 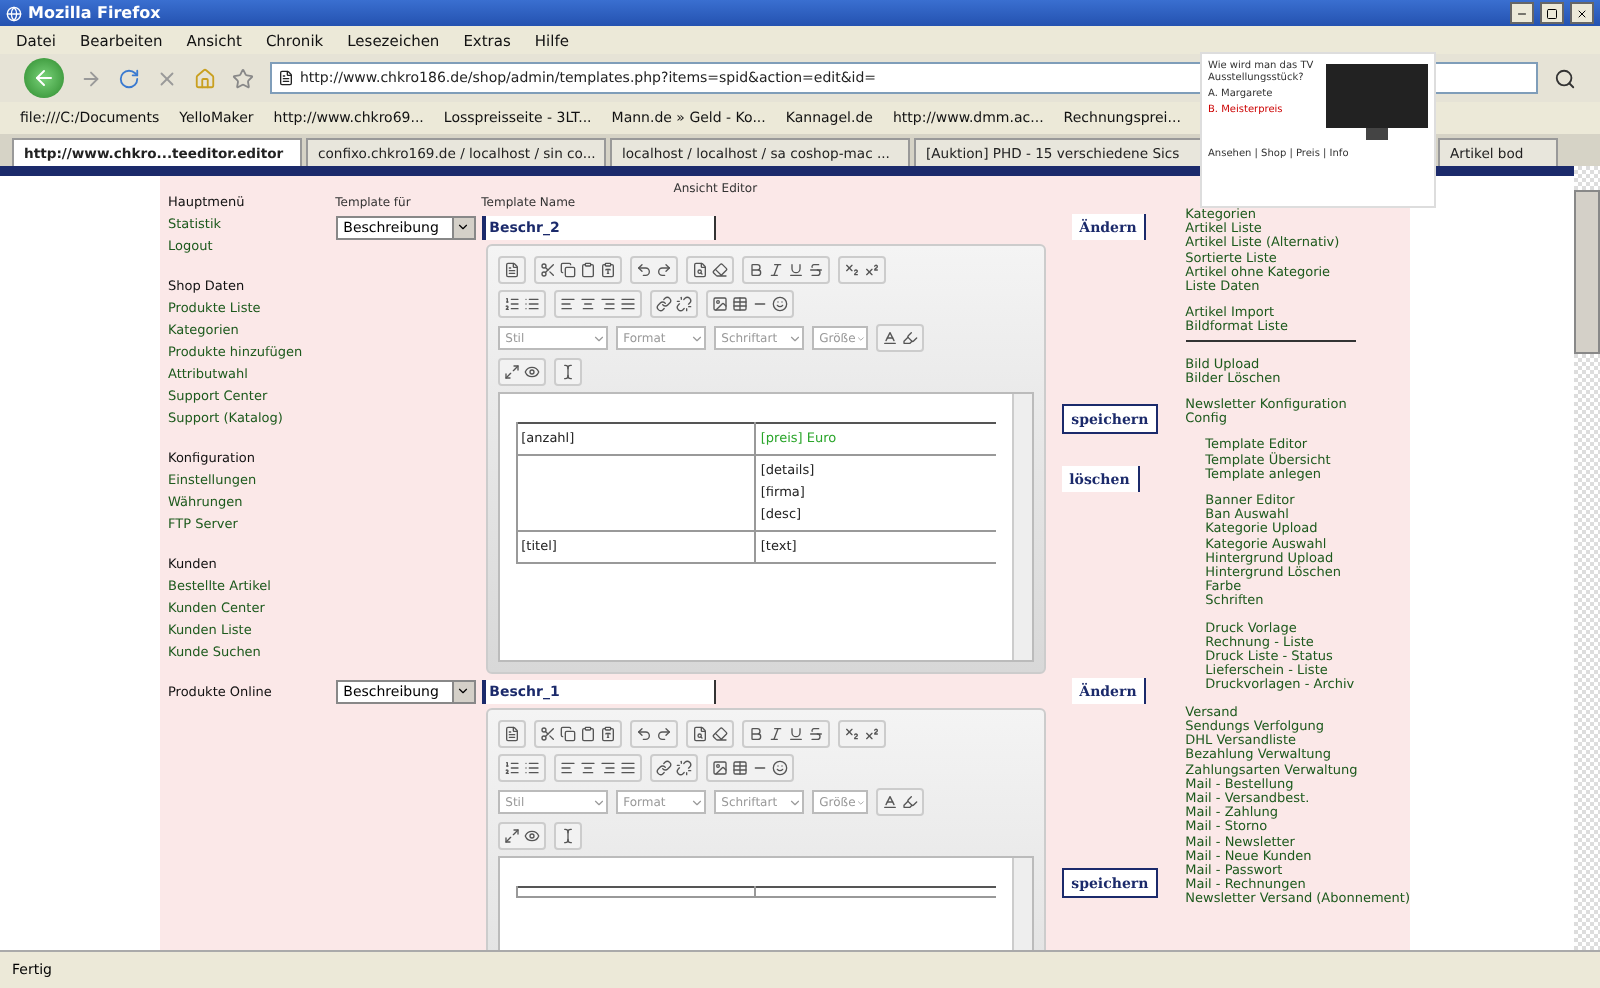 What do you see at coordinates (1587, 272) in the screenshot?
I see `scrollbar-thumb` at bounding box center [1587, 272].